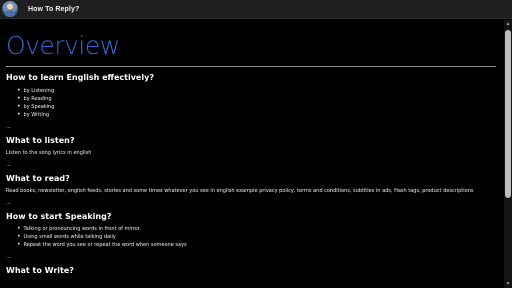 This screenshot has height=288, width=512. I want to click on title-bar: How To Reply?, so click(256, 9).